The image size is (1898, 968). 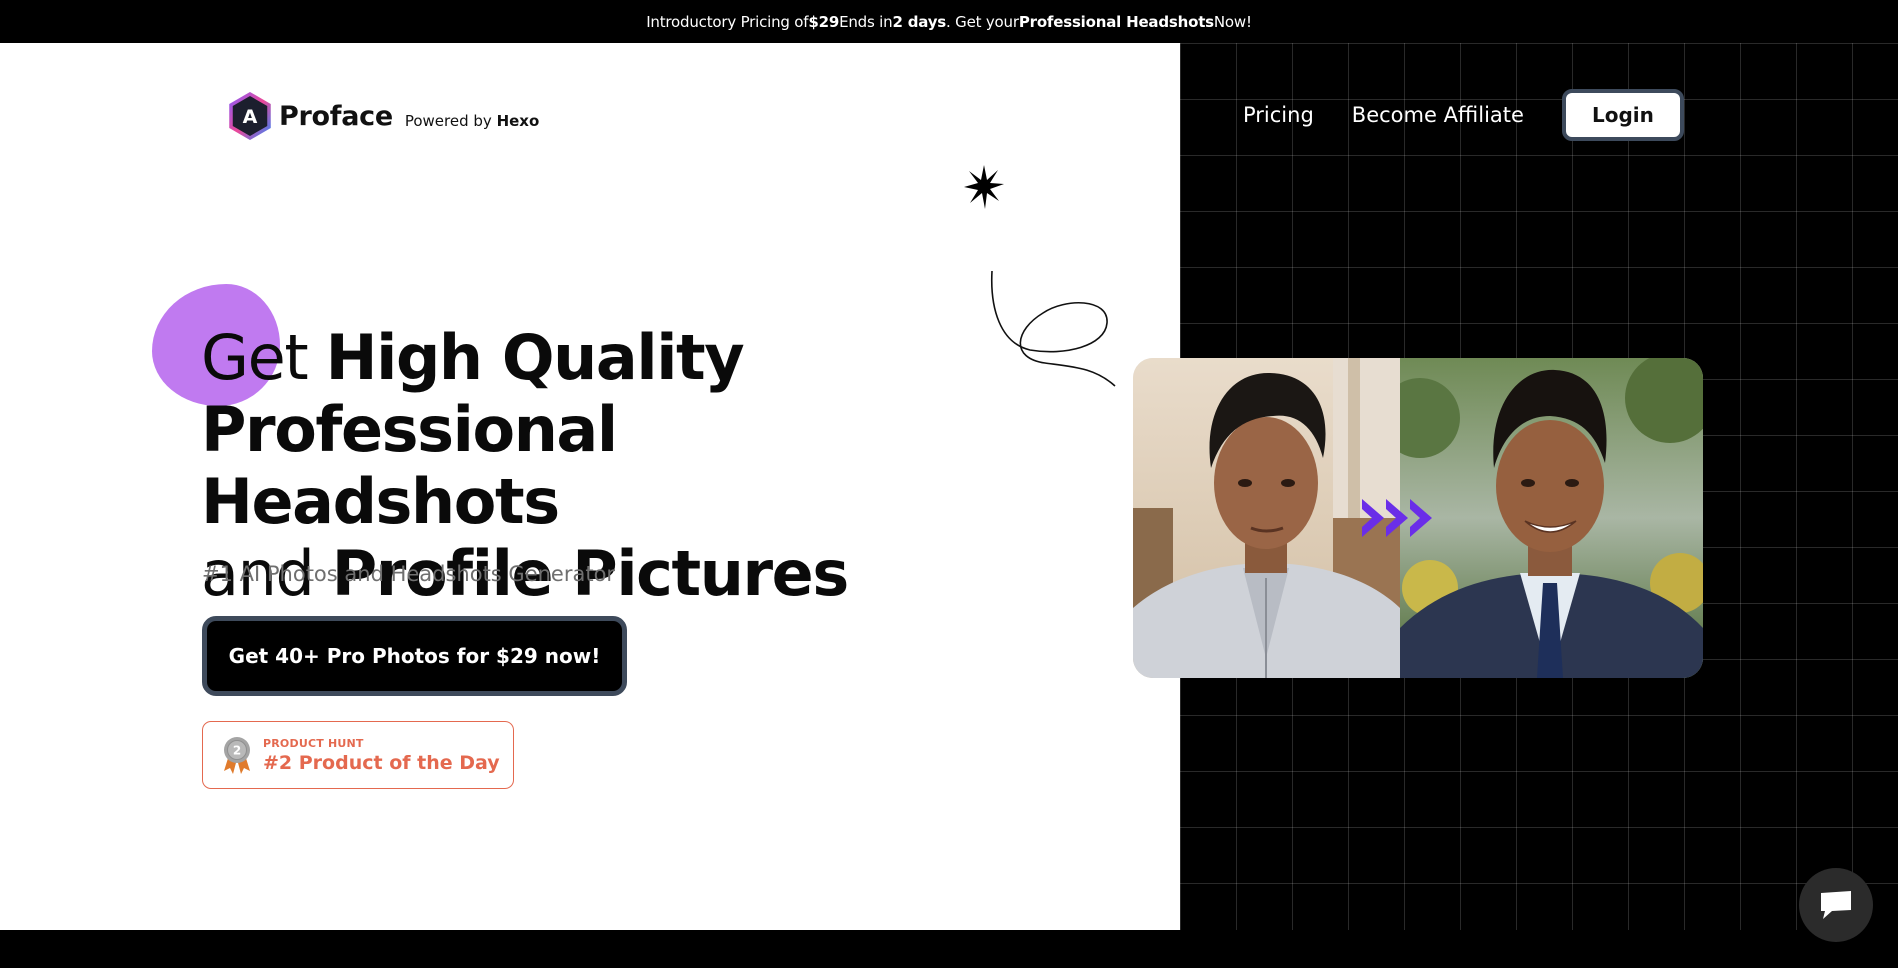 I want to click on product-hunt-label: PRODUCT HUNT, so click(x=313, y=743).